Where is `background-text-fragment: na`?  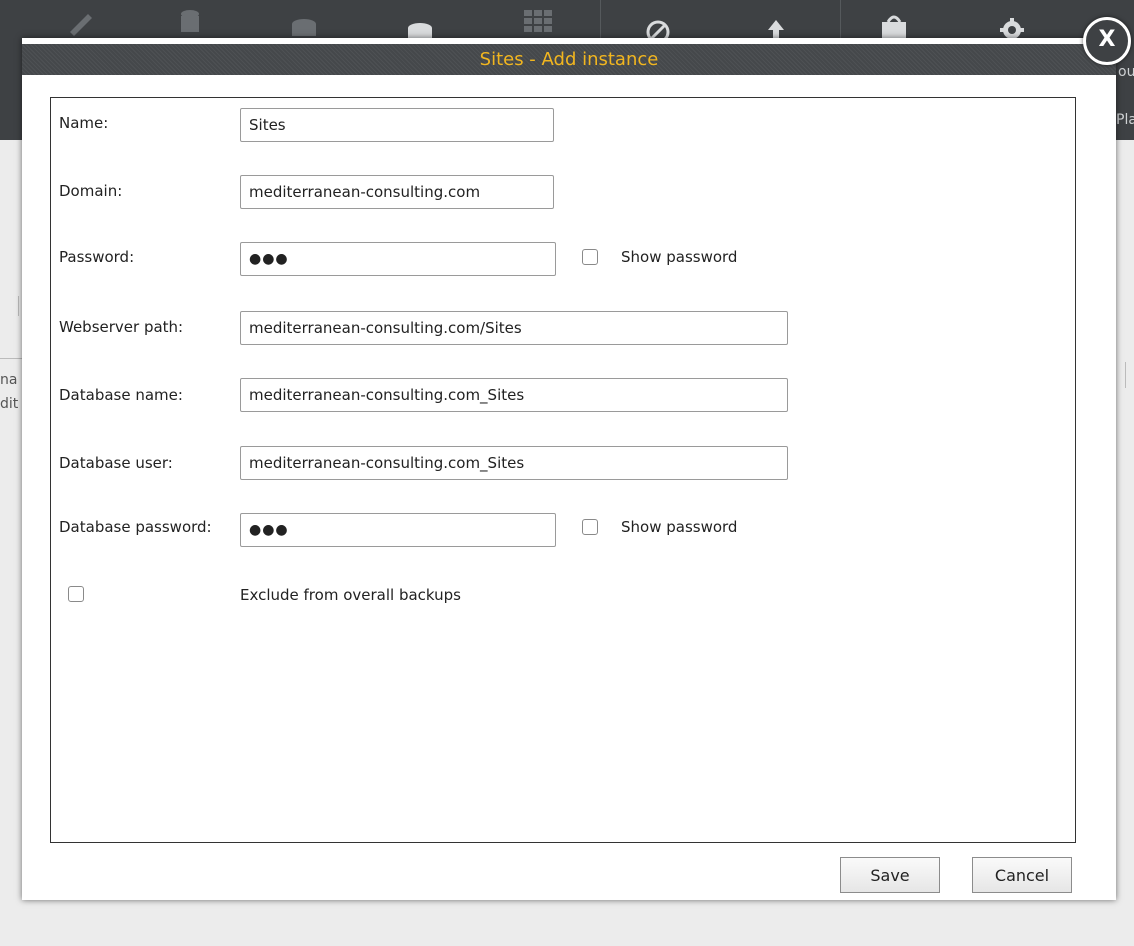 background-text-fragment: na is located at coordinates (9, 380).